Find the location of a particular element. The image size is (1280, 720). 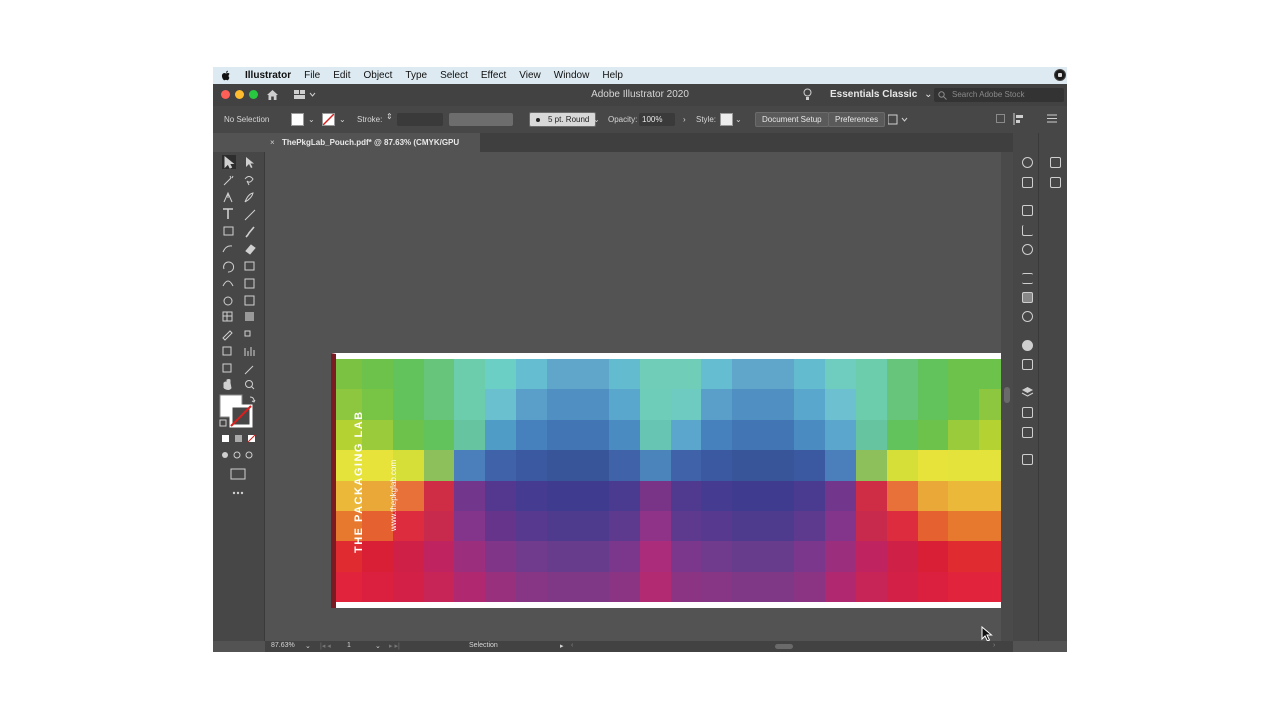

stroke-panel-icon is located at coordinates (1027, 278).